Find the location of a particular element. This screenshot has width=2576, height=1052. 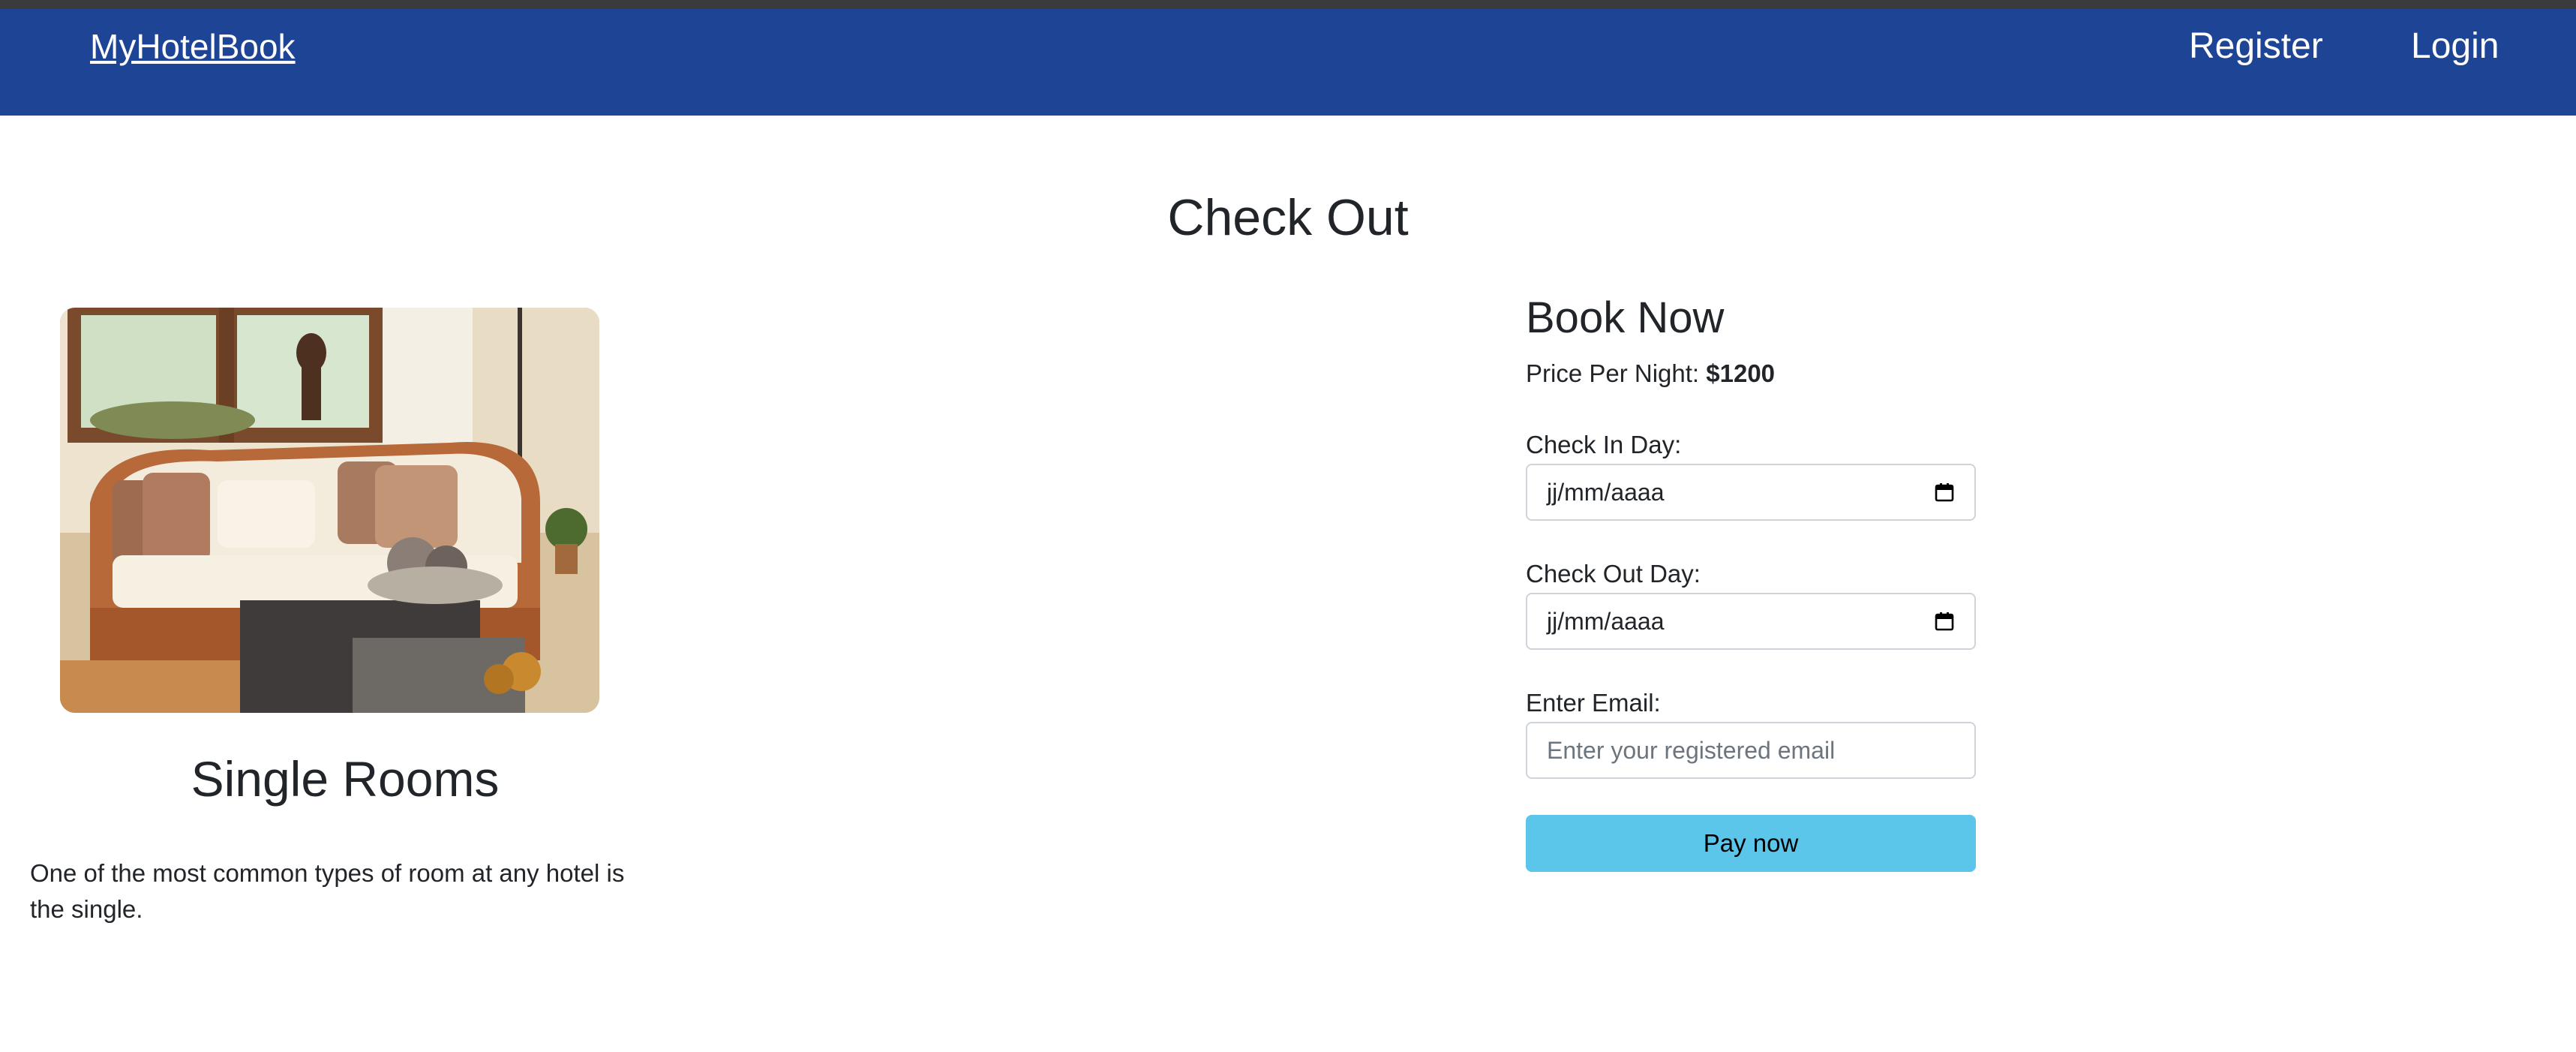

brand-link: MyHotelBook is located at coordinates (193, 46).